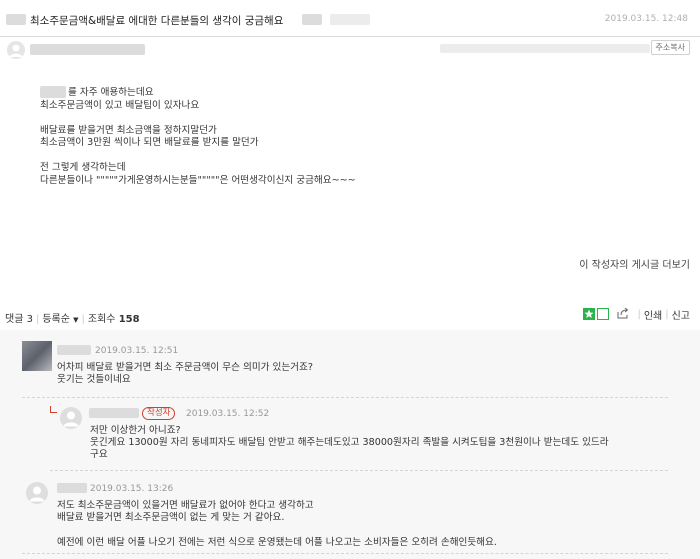 Image resolution: width=700 pixels, height=559 pixels. What do you see at coordinates (636, 314) in the screenshot?
I see `toolbar-actions: | 인쇄 | 신고` at bounding box center [636, 314].